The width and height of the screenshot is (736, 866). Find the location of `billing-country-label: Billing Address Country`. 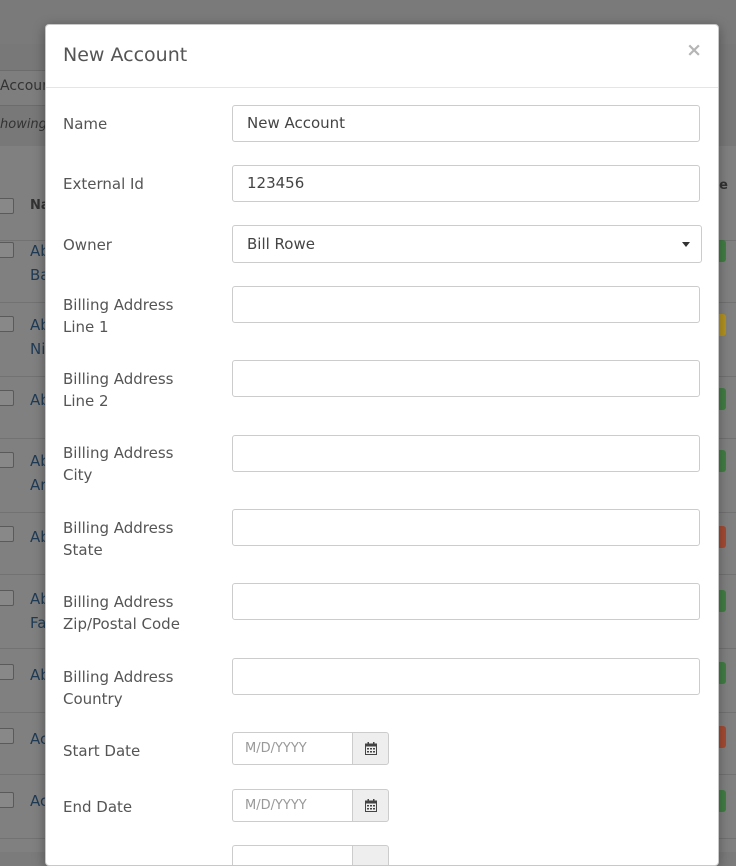

billing-country-label: Billing Address Country is located at coordinates (138, 688).